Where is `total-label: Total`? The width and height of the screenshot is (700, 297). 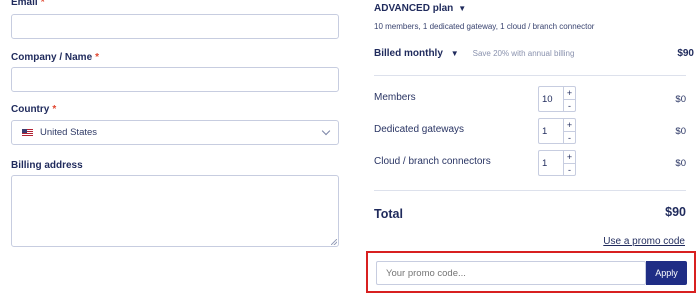
total-label: Total is located at coordinates (388, 214).